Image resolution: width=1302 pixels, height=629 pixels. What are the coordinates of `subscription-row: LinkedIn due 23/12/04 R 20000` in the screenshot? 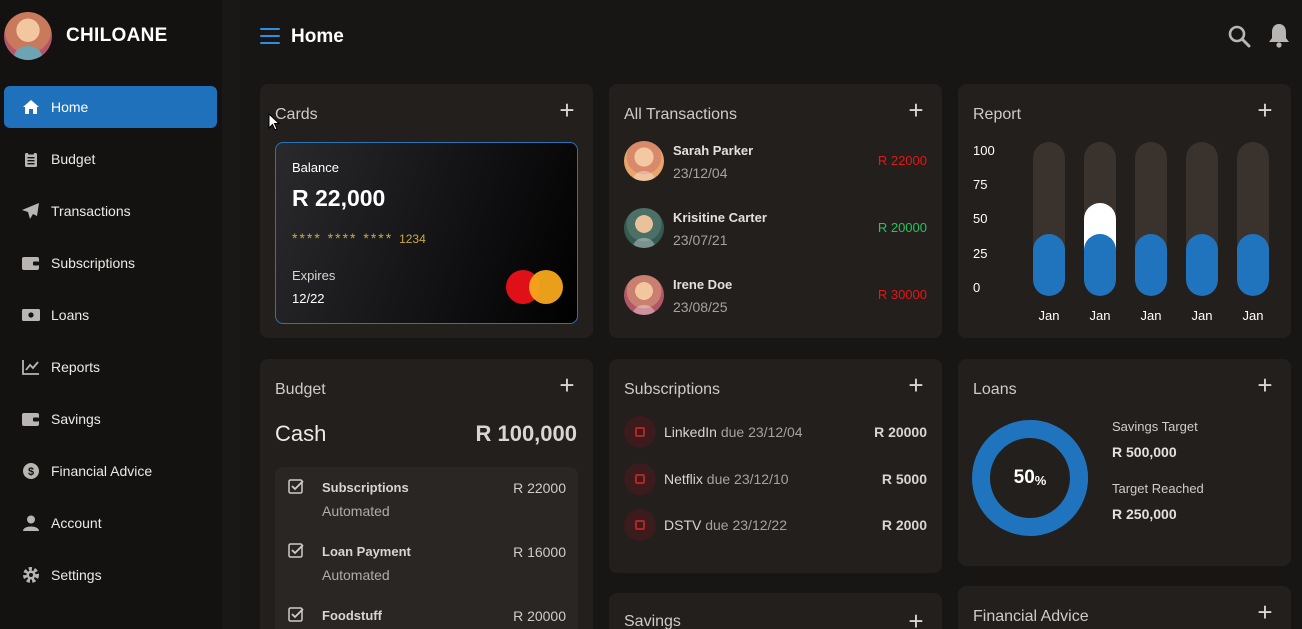 It's located at (775, 433).